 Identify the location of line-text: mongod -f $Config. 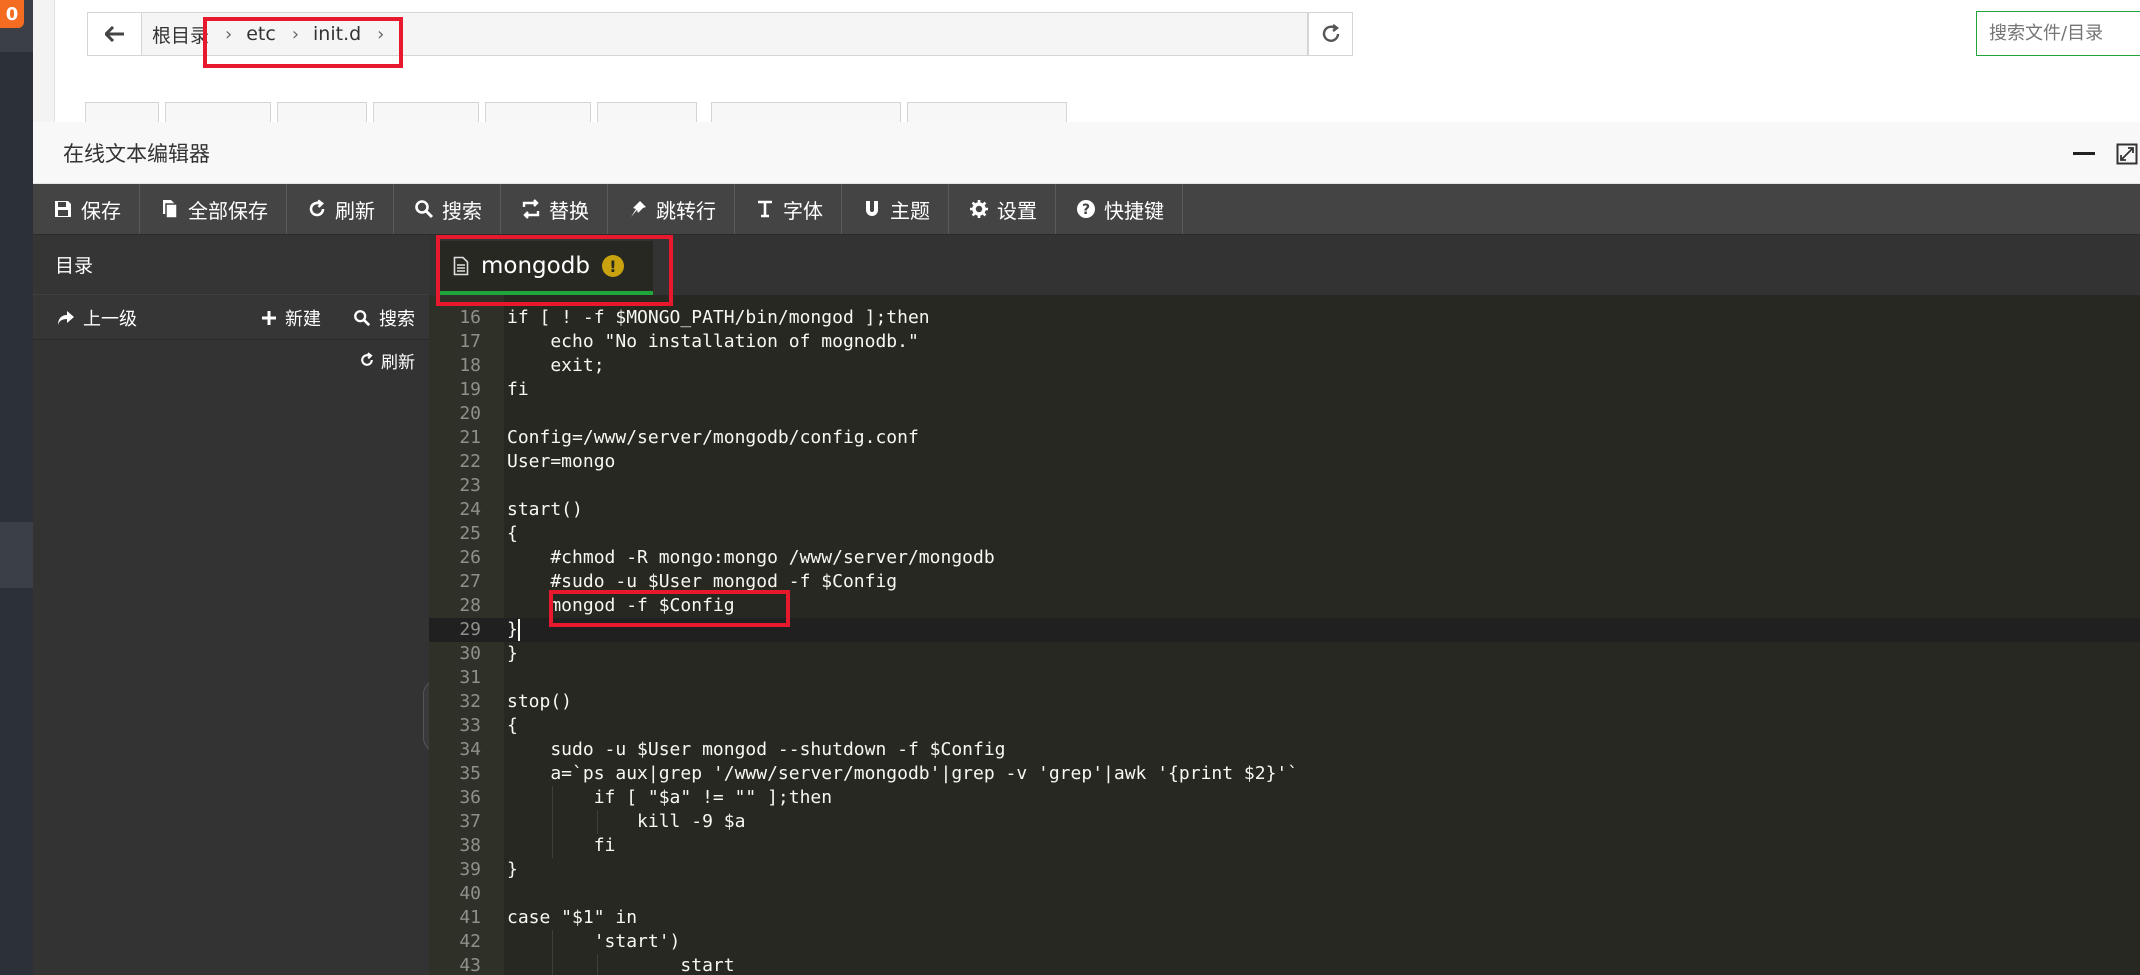
(621, 605).